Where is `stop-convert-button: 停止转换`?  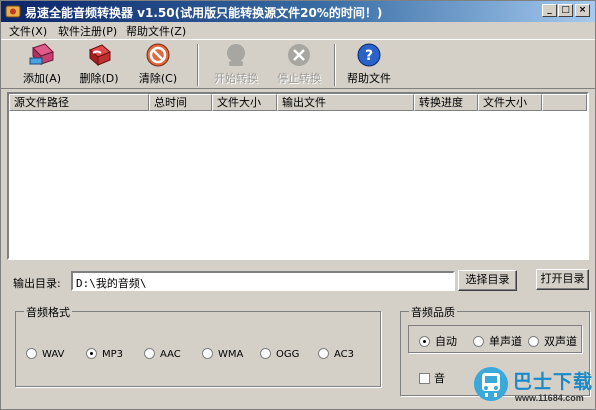
stop-convert-button: 停止转换 is located at coordinates (299, 65).